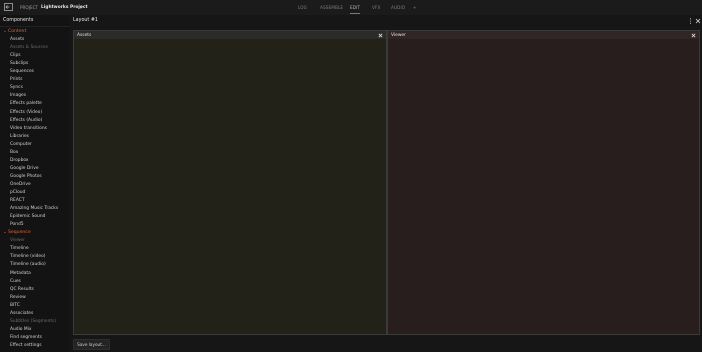 The image size is (702, 352). What do you see at coordinates (17, 241) in the screenshot?
I see `sidebar-item-viewer: Viewer` at bounding box center [17, 241].